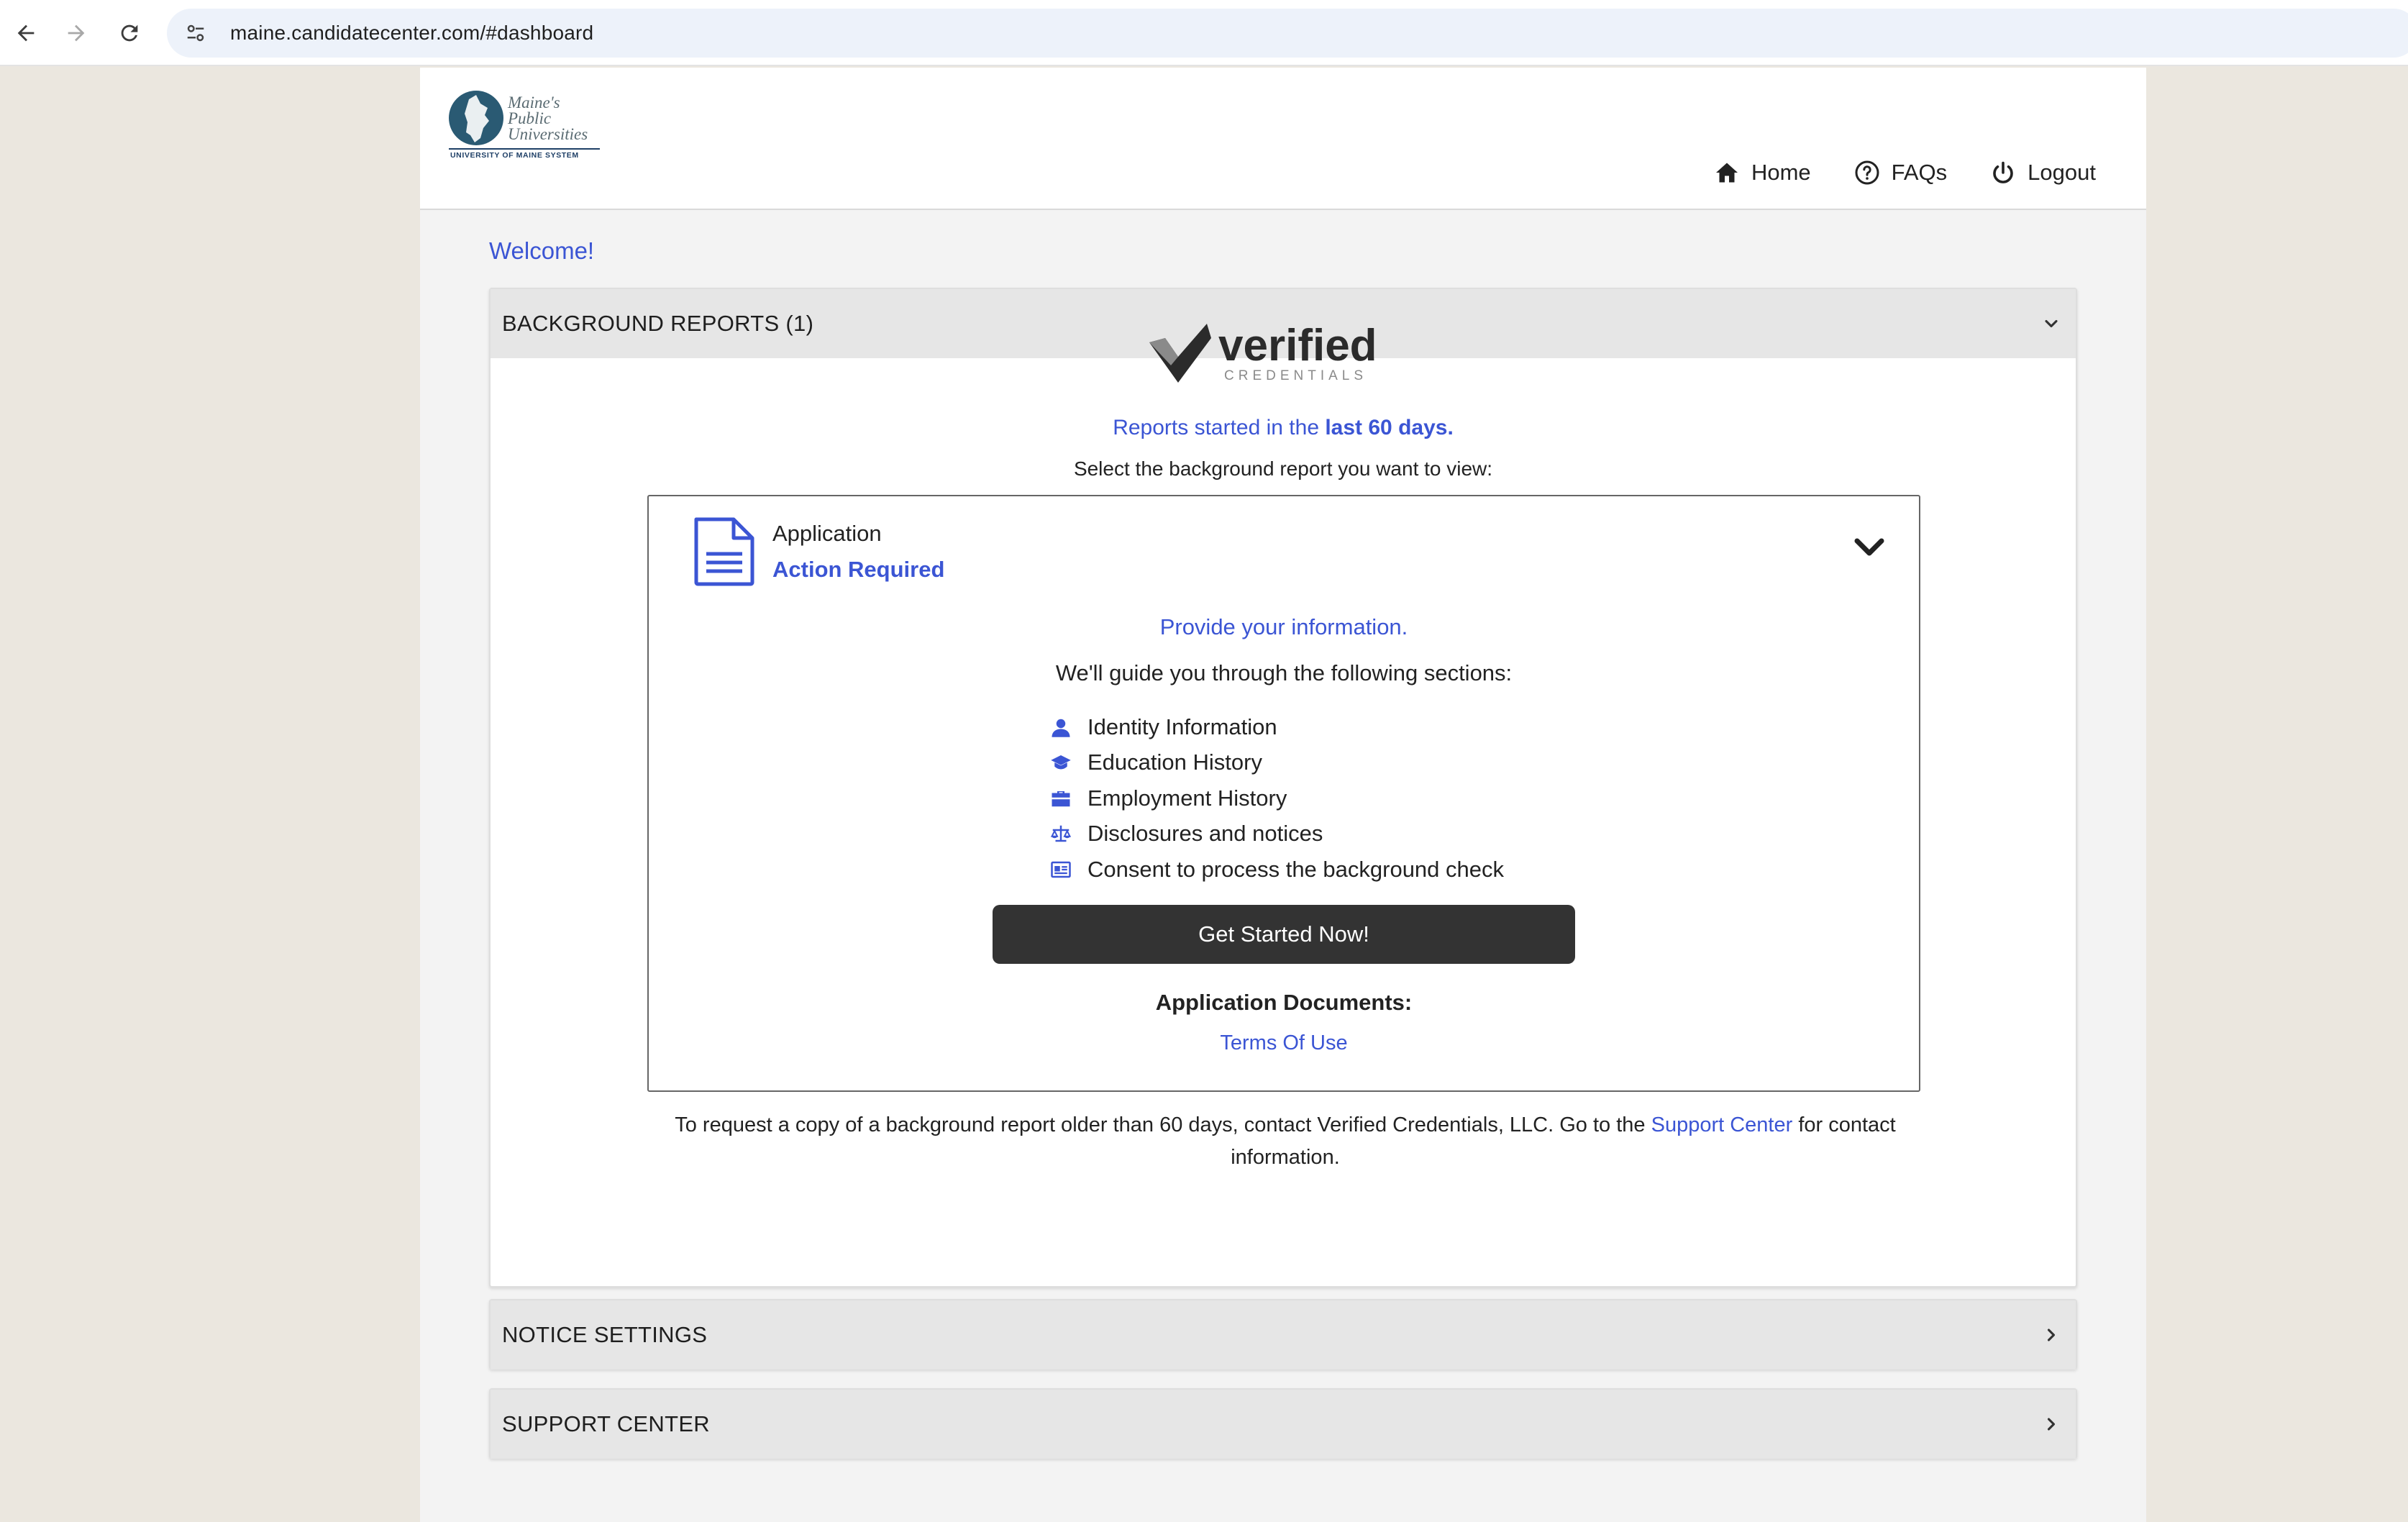 The image size is (2408, 1522). I want to click on top-nav: Home FAQs Logout, so click(1905, 173).